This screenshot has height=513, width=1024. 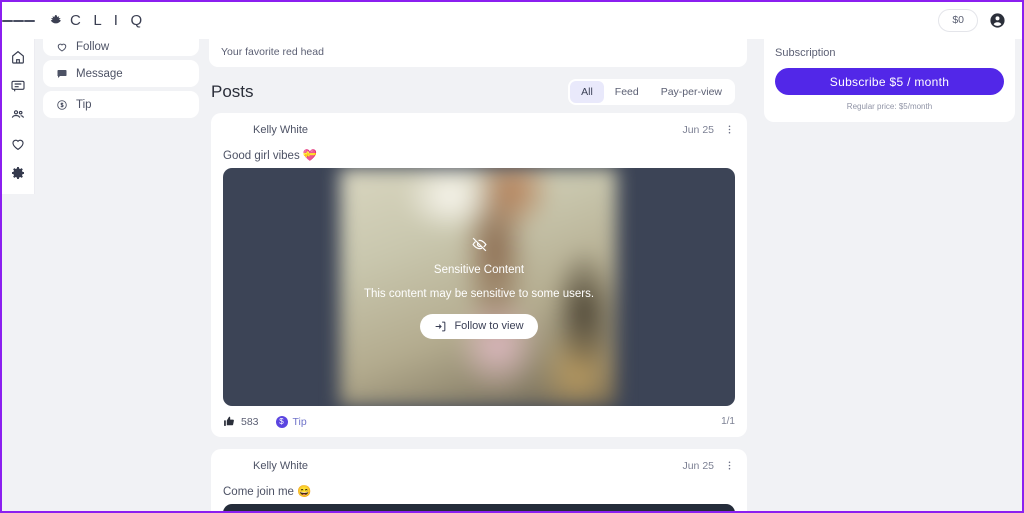 What do you see at coordinates (889, 106) in the screenshot?
I see `subscription-note: Regular price: $5/month` at bounding box center [889, 106].